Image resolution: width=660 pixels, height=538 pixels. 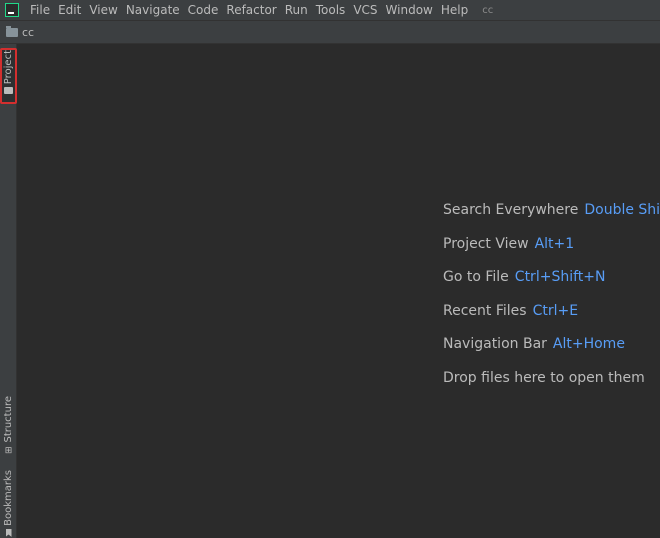 I want to click on hint-navigation-bar: Navigation Bar Alt+Home, so click(x=551, y=344).